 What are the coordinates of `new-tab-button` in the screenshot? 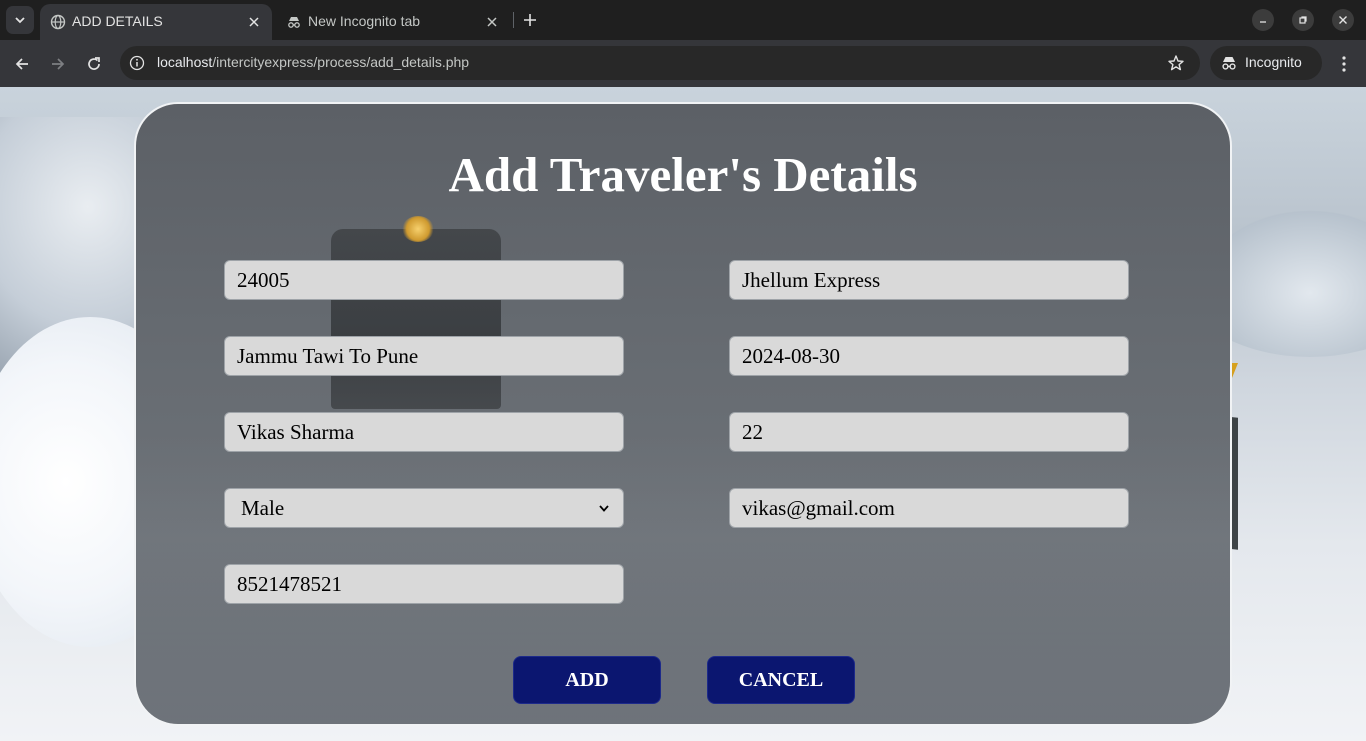 It's located at (530, 20).